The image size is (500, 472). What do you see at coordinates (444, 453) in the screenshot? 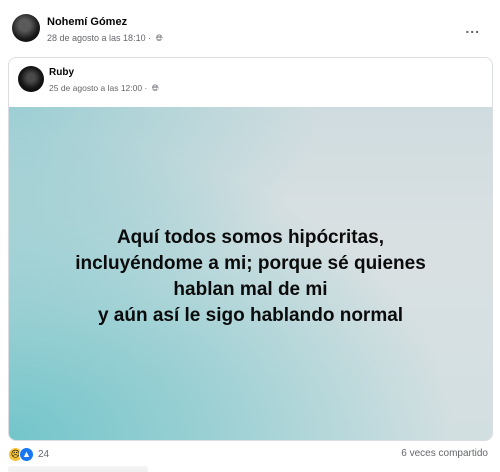
I see `shares-count: 6 veces compartido` at bounding box center [444, 453].